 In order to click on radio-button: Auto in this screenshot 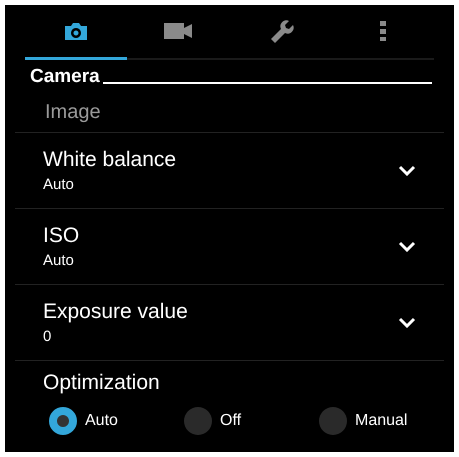, I will do `click(116, 421)`.